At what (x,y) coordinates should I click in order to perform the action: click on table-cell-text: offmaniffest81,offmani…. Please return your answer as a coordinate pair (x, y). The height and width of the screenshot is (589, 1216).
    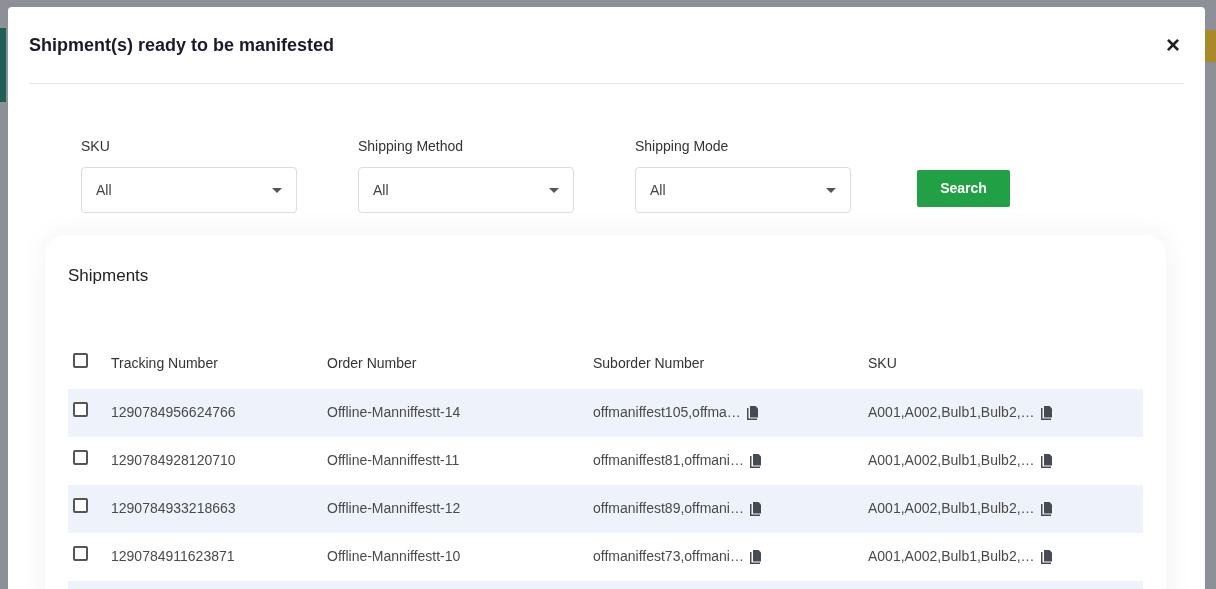
    Looking at the image, I should click on (668, 460).